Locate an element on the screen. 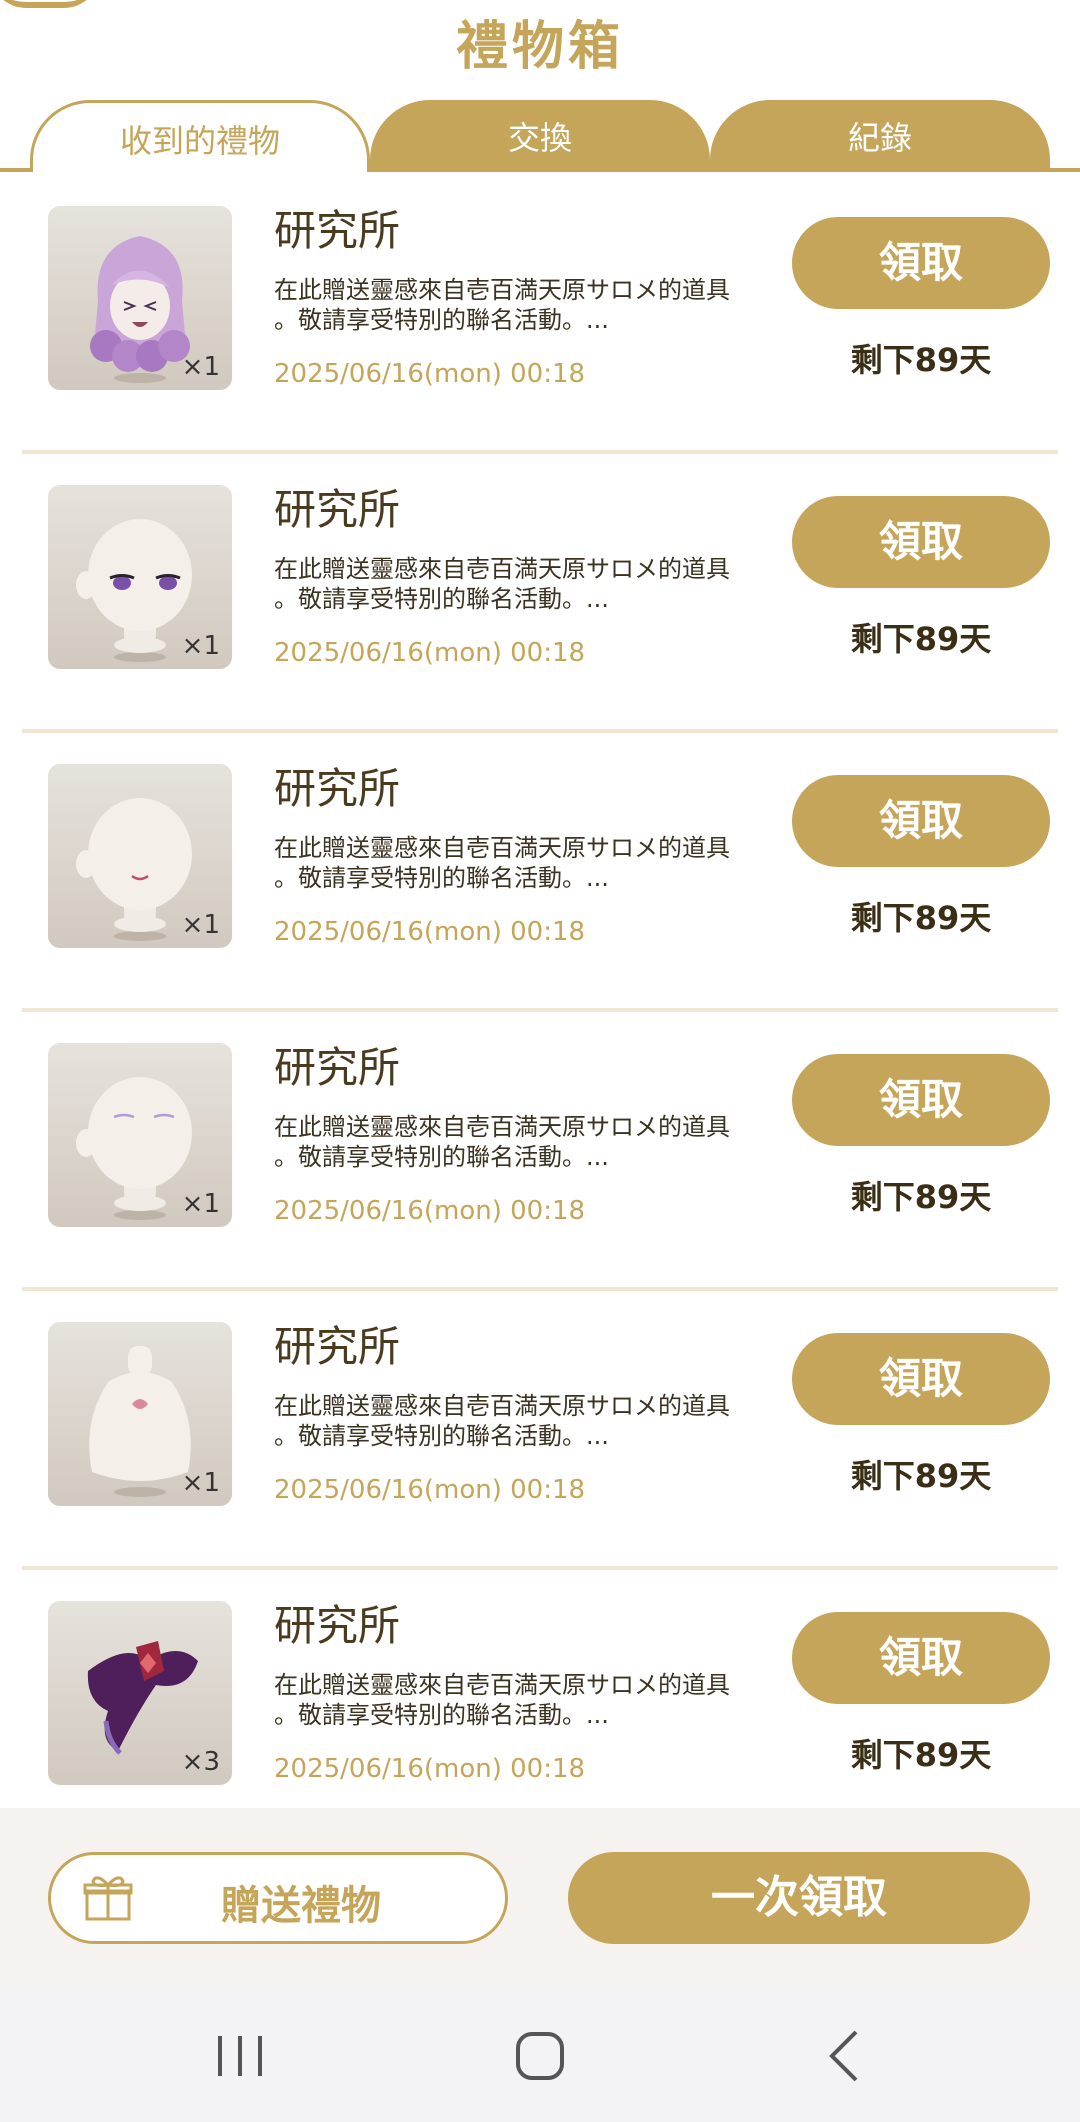  tab-history: 紀錄 is located at coordinates (880, 134).